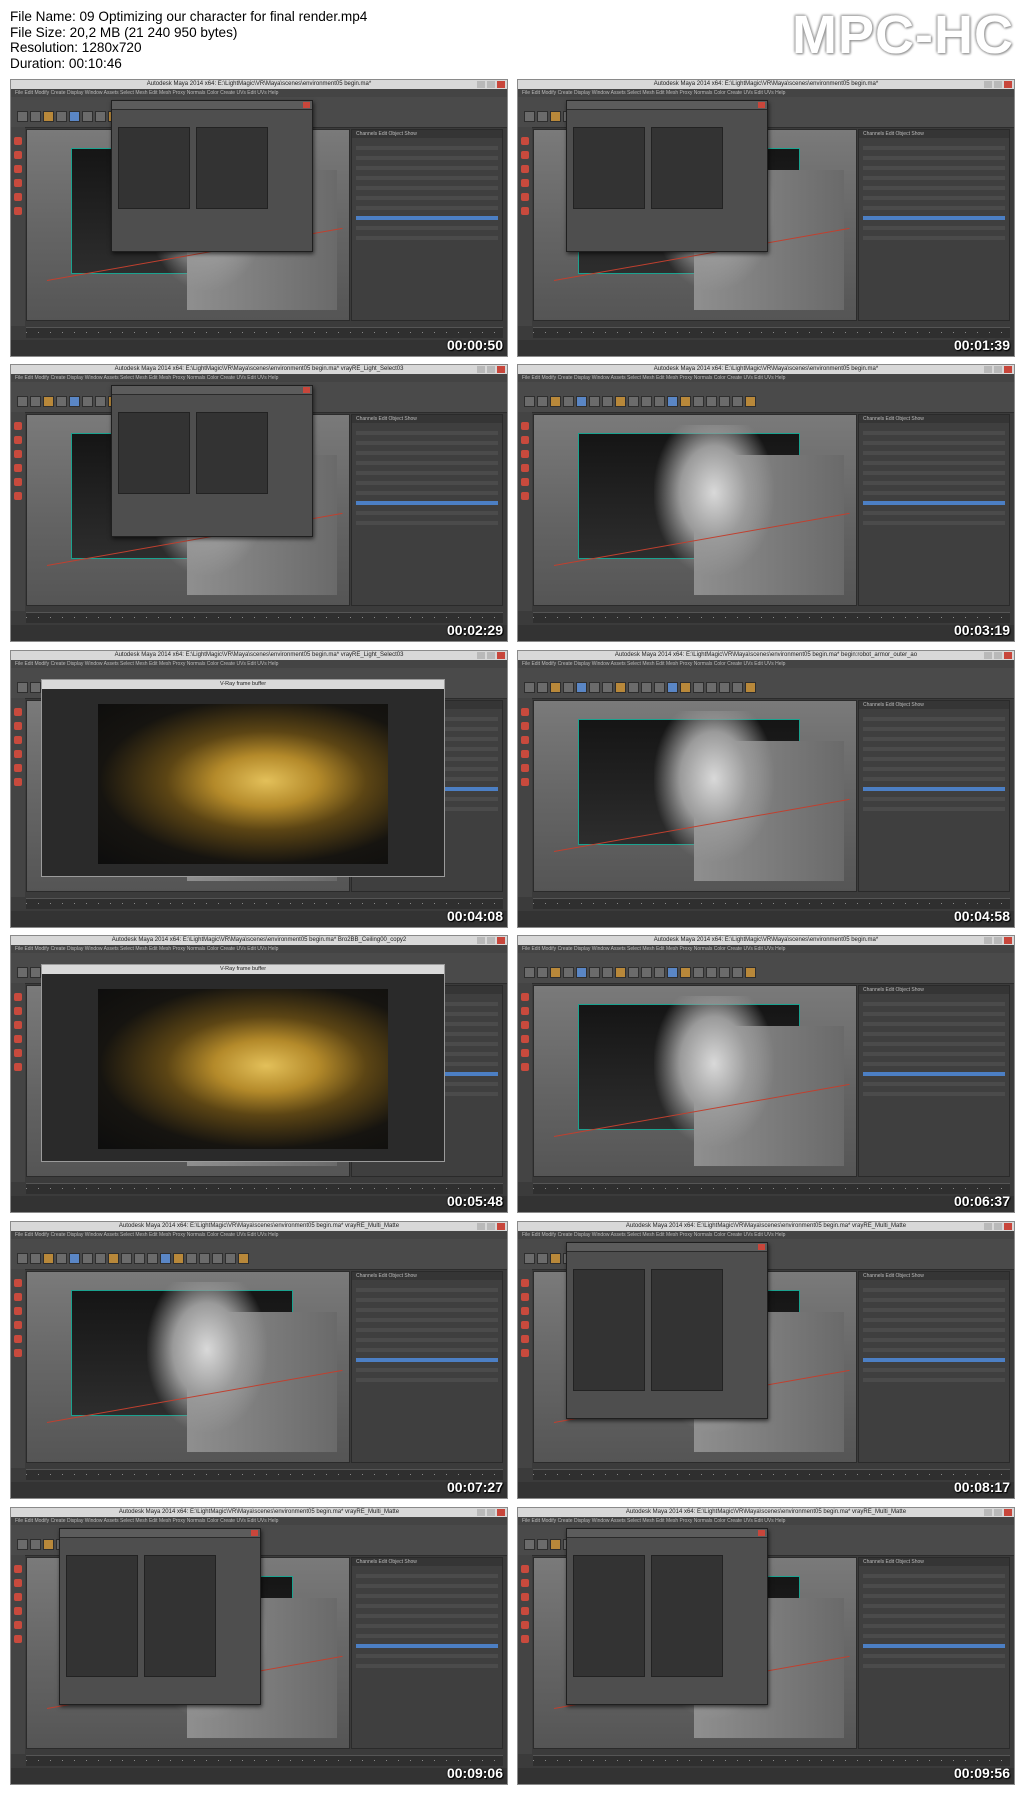 The width and height of the screenshot is (1024, 1798). I want to click on maya-toolbox, so click(18, 1368).